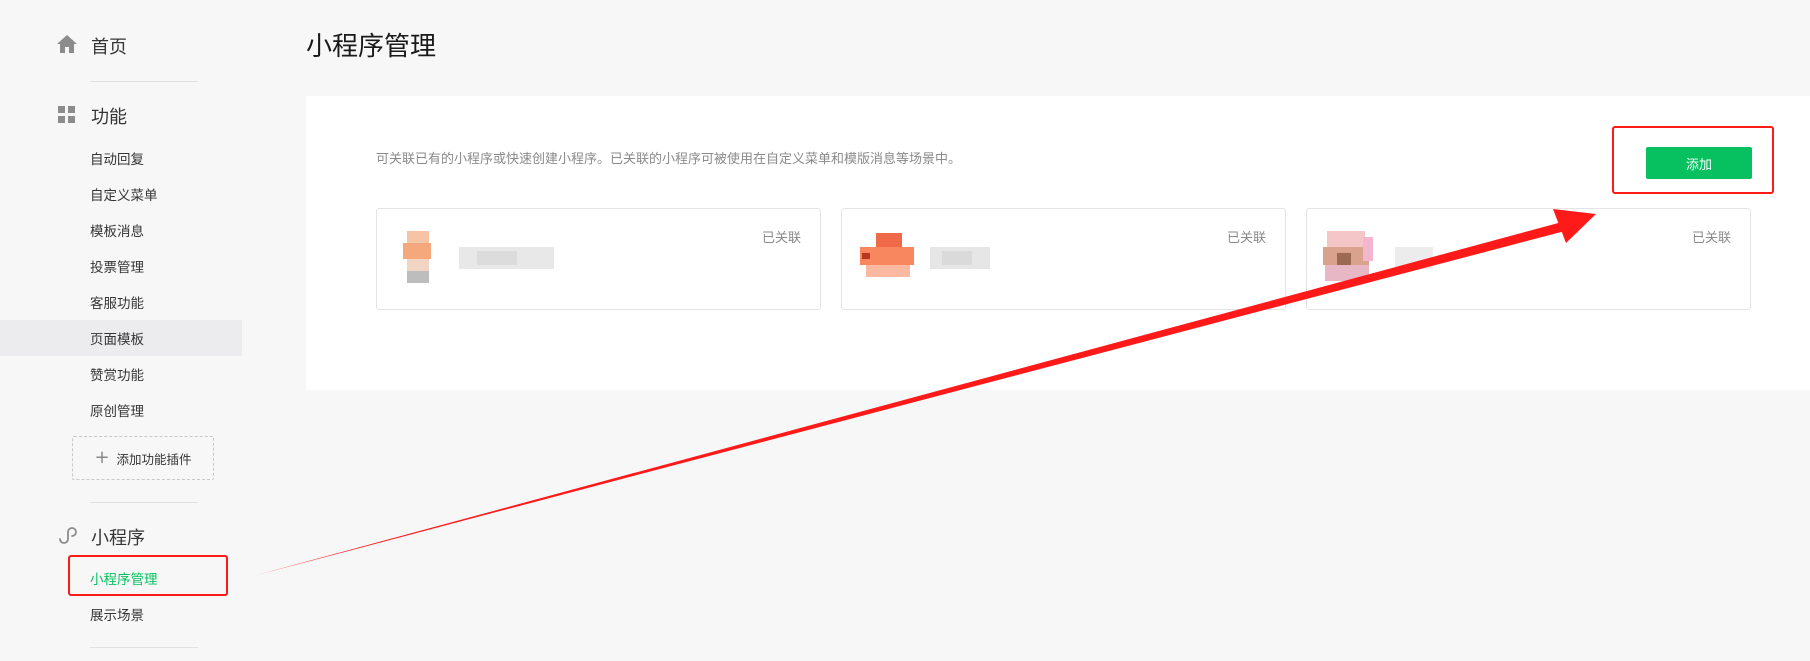  I want to click on sidebar-item-home: 首页, so click(91, 46).